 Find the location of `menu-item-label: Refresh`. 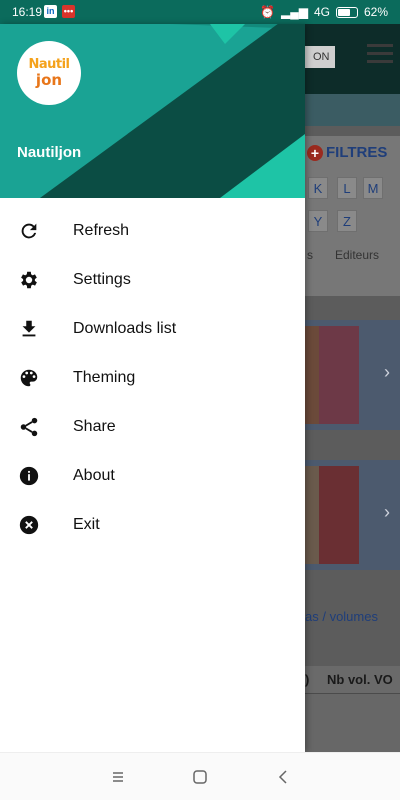

menu-item-label: Refresh is located at coordinates (101, 230).